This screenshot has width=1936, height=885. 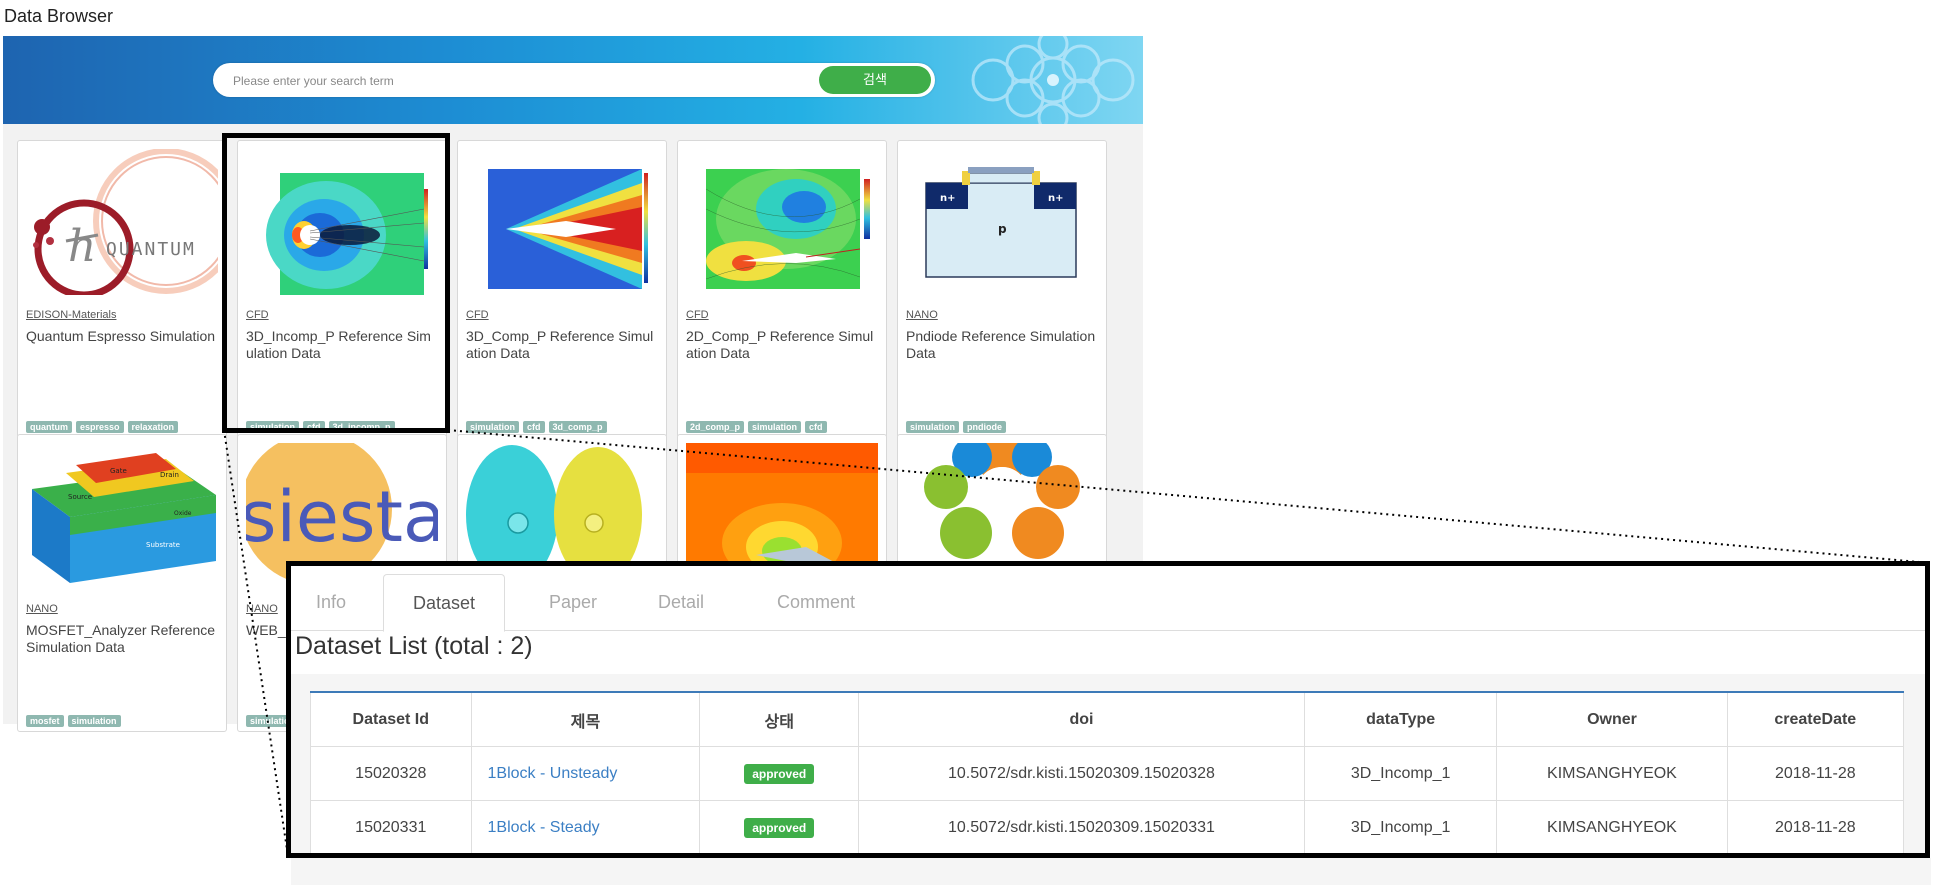 I want to click on p-region-label: p, so click(x=1002, y=229).